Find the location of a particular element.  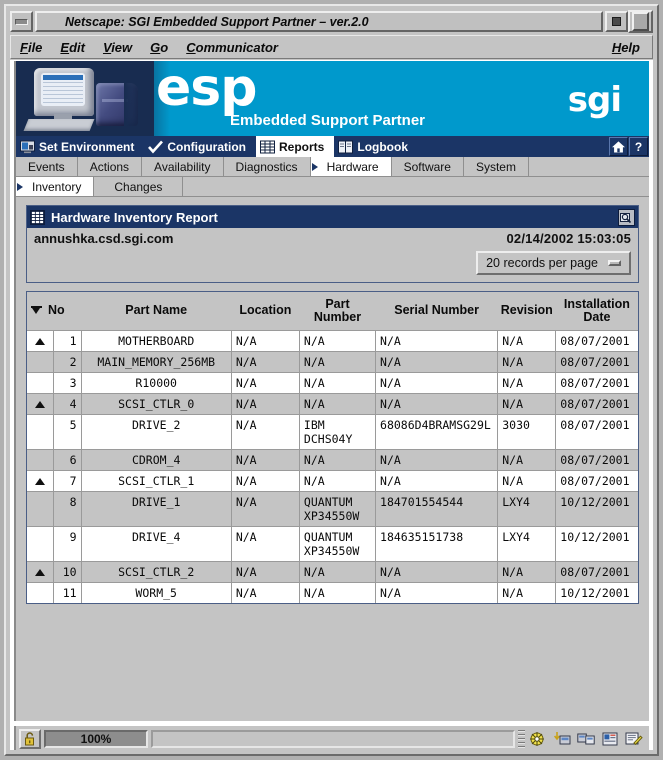

column-header-part-name: Part Name is located at coordinates (156, 311).